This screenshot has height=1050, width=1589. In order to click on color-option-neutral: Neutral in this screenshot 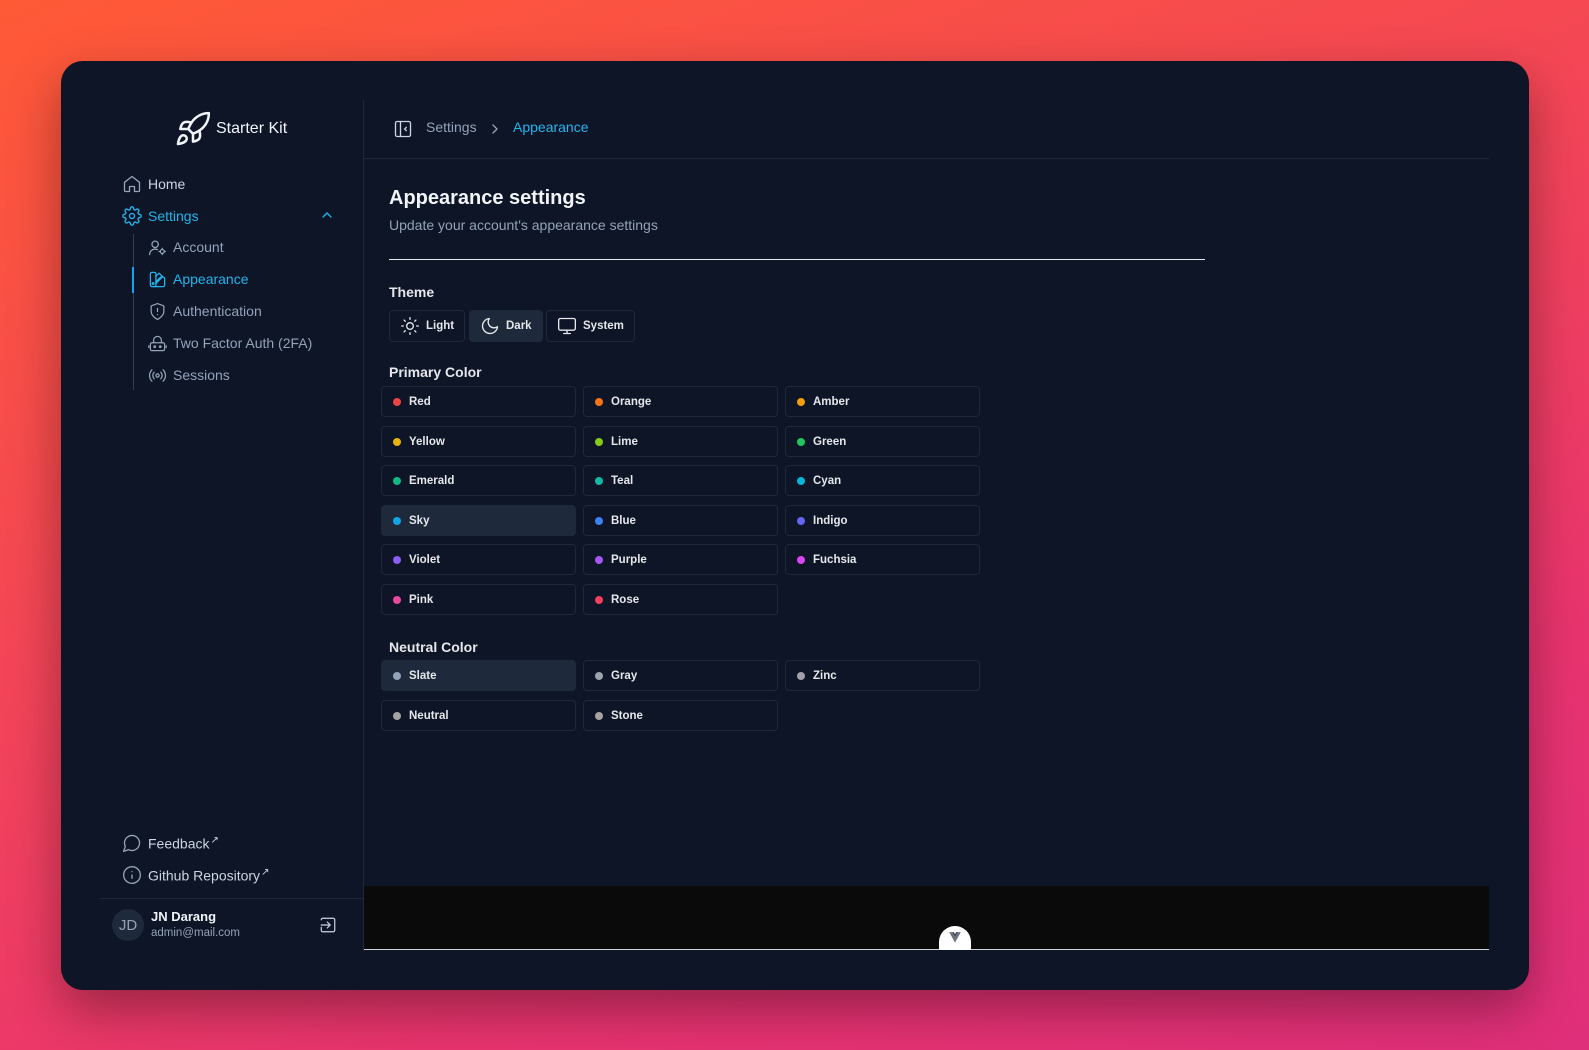, I will do `click(478, 715)`.